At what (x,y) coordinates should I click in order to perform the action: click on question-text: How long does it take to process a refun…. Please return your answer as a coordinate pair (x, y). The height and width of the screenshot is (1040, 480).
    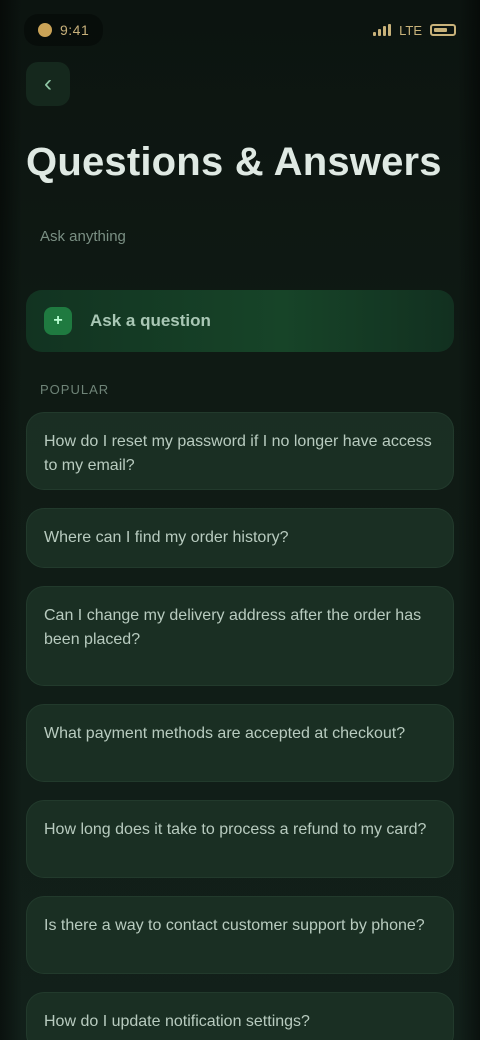
    Looking at the image, I should click on (235, 829).